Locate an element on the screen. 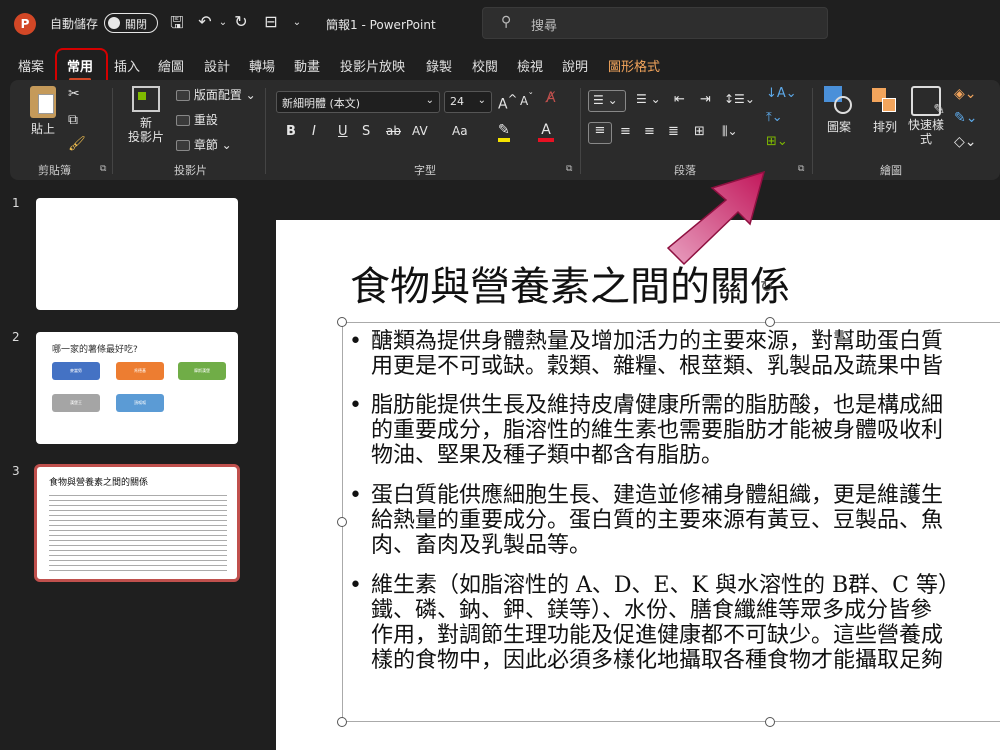 Image resolution: width=1000 pixels, height=750 pixels. shapes-button: 圖案 is located at coordinates (839, 110).